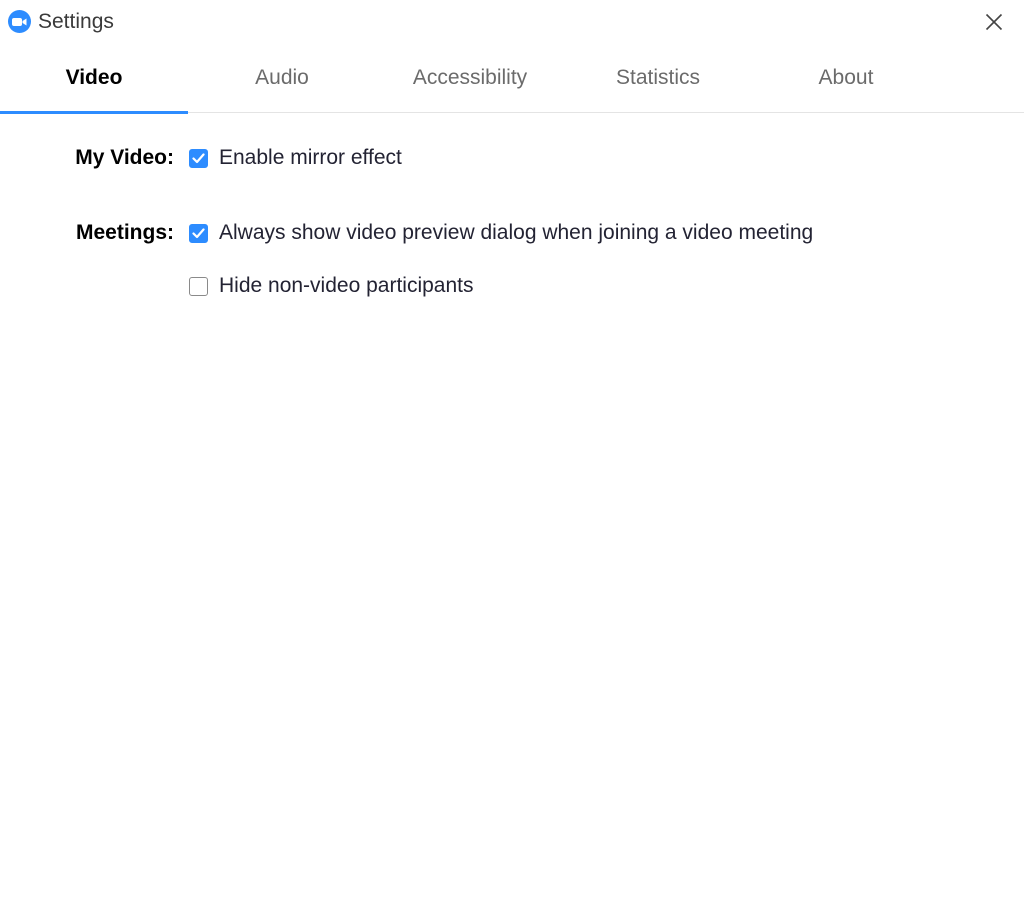 The height and width of the screenshot is (904, 1024). I want to click on meetings-label: Meetings:, so click(124, 232).